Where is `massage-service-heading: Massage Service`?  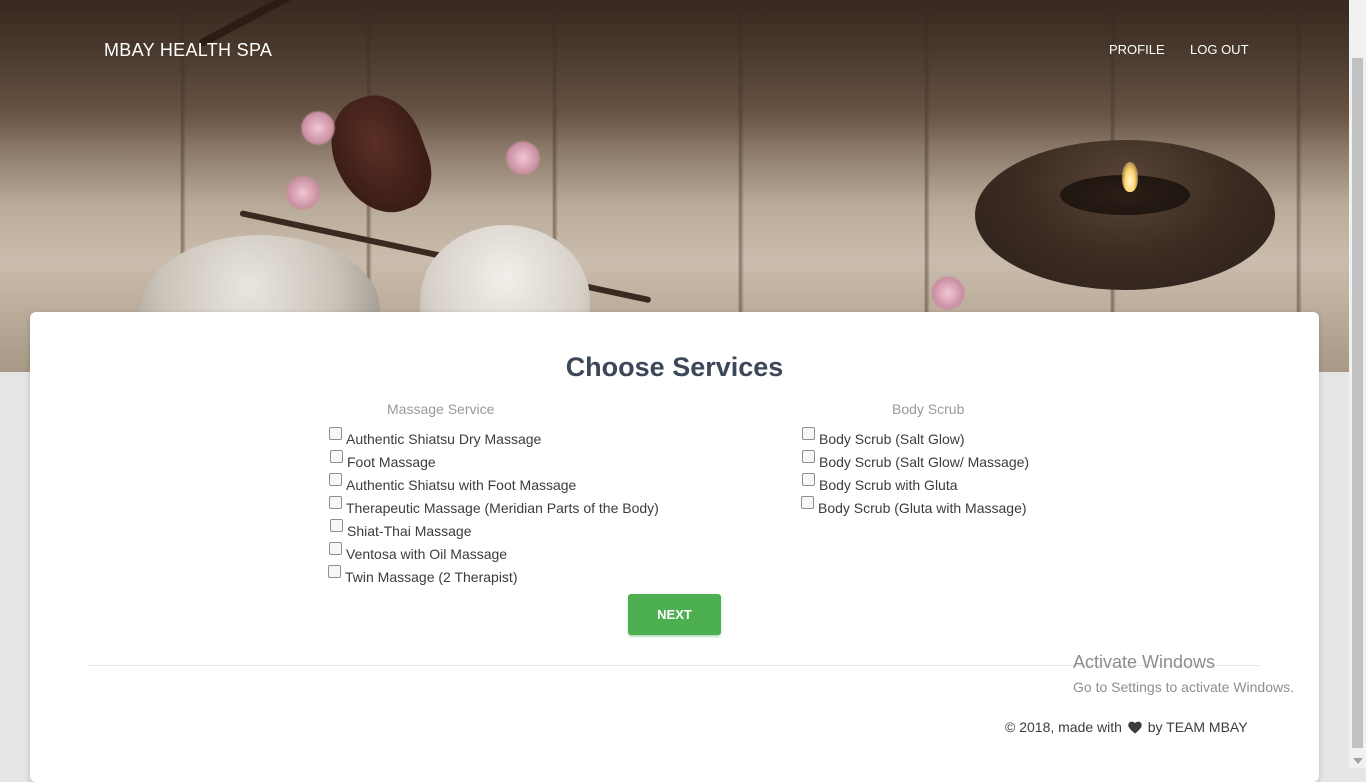
massage-service-heading: Massage Service is located at coordinates (441, 409).